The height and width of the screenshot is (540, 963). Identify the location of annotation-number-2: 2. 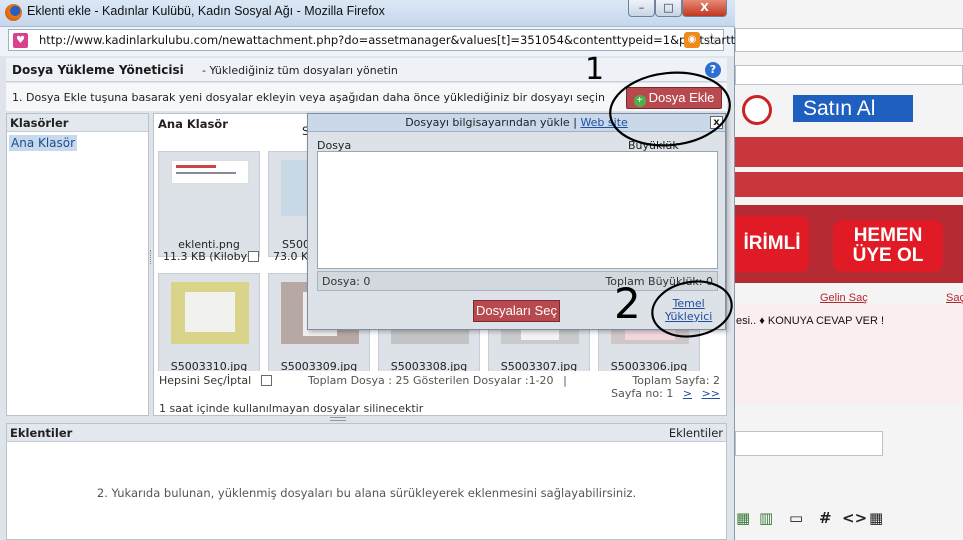
(627, 303).